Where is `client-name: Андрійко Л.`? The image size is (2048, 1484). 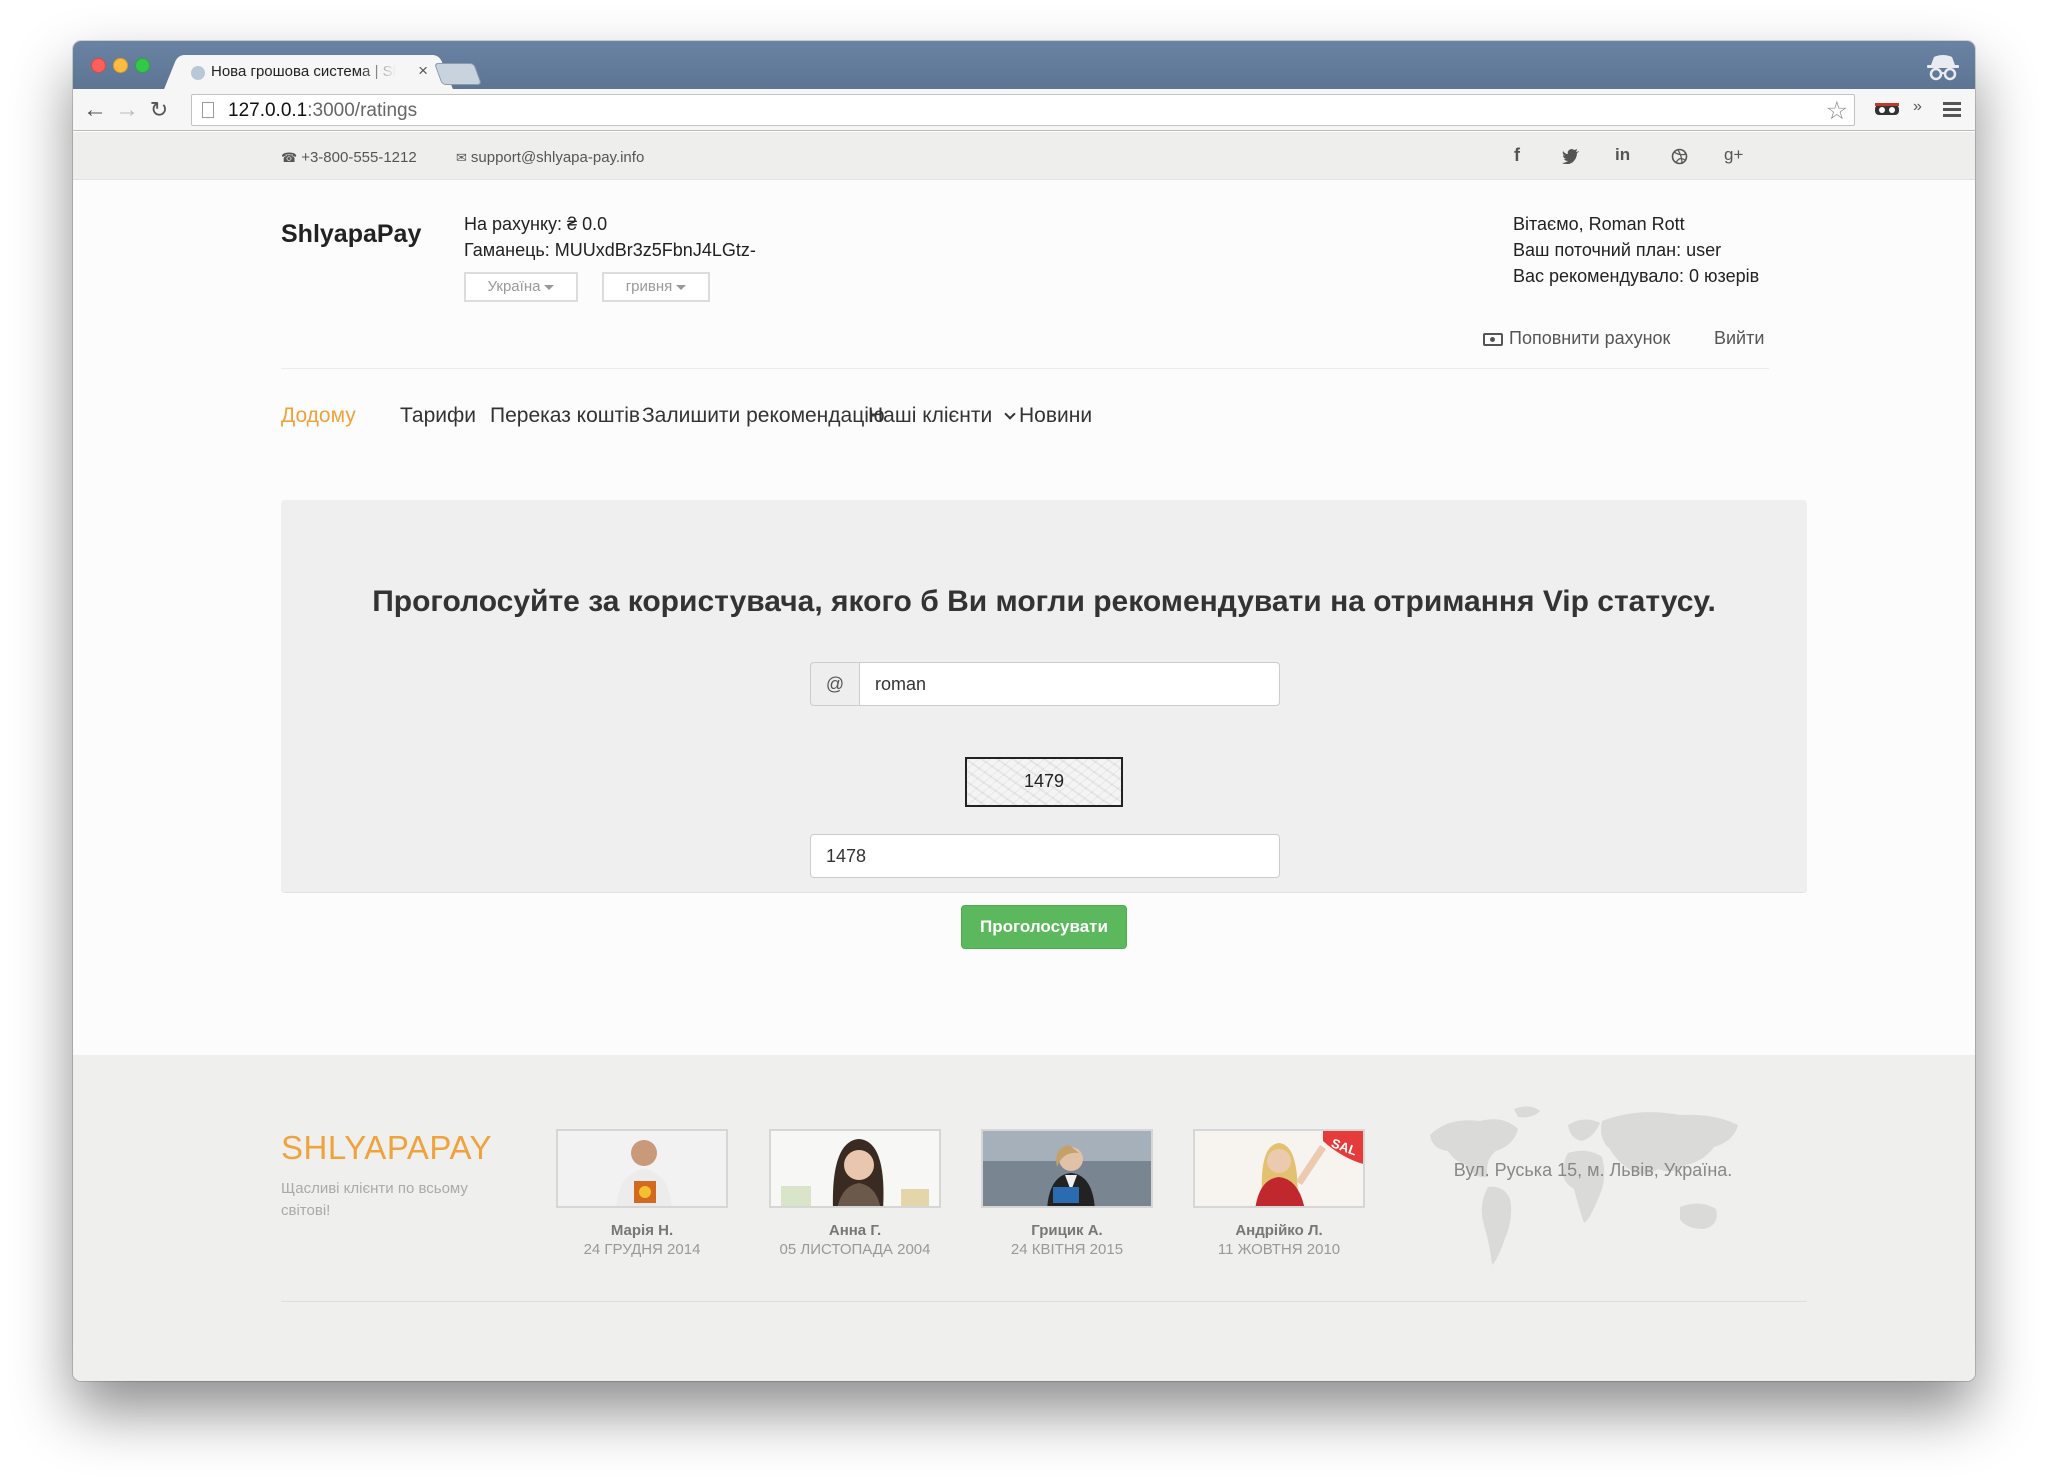 client-name: Андрійко Л. is located at coordinates (1279, 1230).